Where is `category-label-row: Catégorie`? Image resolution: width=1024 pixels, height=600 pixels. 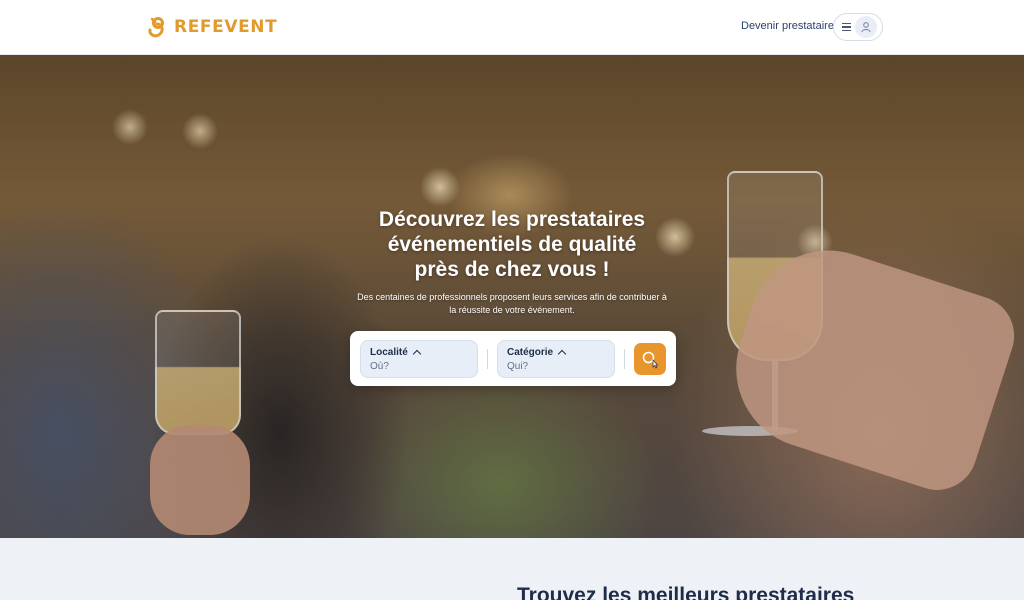
category-label-row: Catégorie is located at coordinates (556, 353).